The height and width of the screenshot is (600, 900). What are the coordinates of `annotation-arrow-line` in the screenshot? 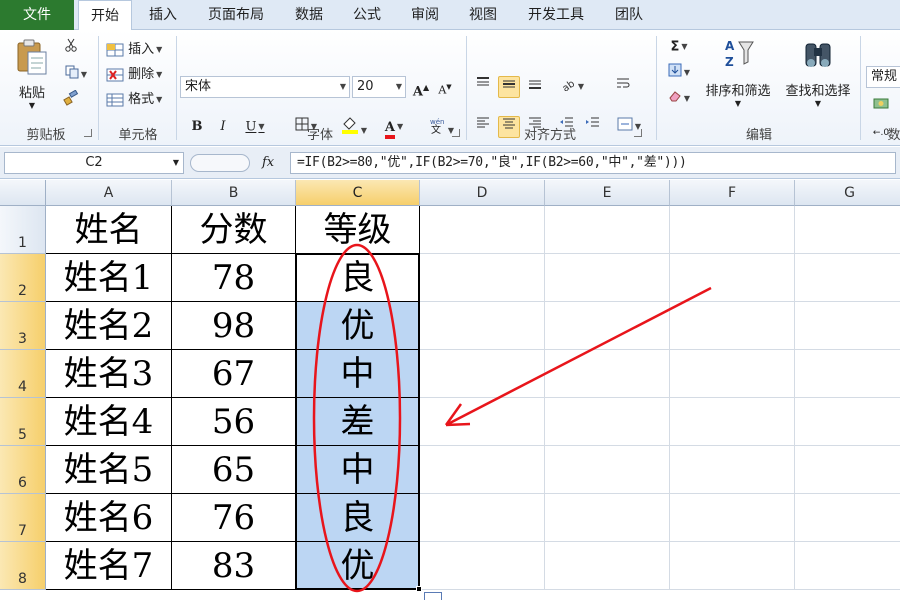 It's located at (578, 356).